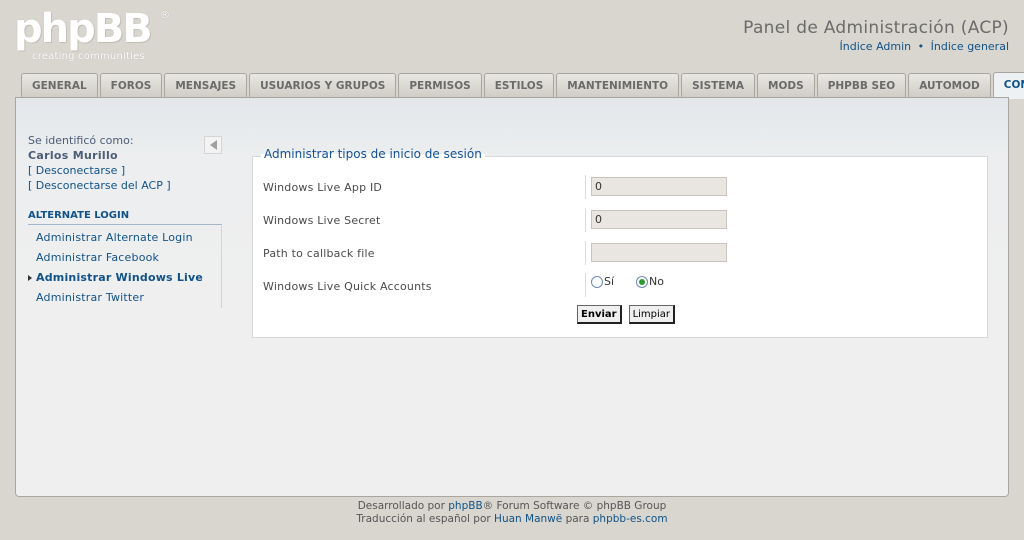 The height and width of the screenshot is (540, 1024). I want to click on phpbb-link: phpBB, so click(465, 506).